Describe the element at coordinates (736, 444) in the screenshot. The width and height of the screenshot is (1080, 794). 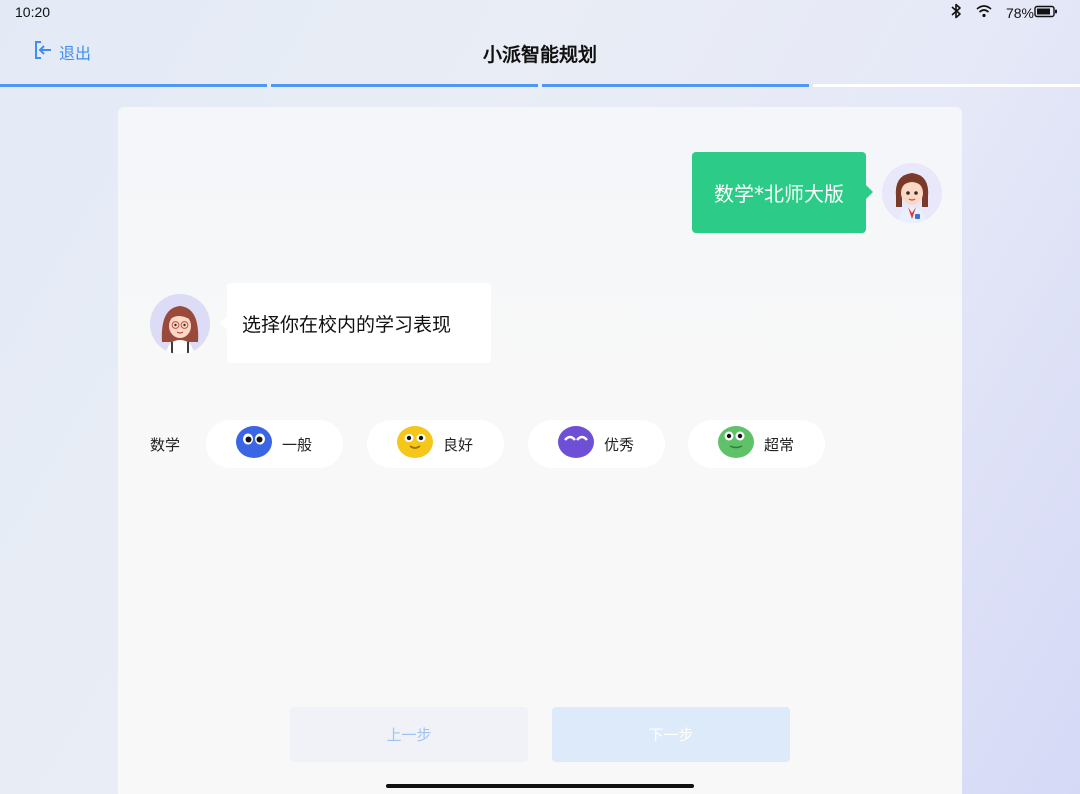
I see `green-face-icon` at that location.